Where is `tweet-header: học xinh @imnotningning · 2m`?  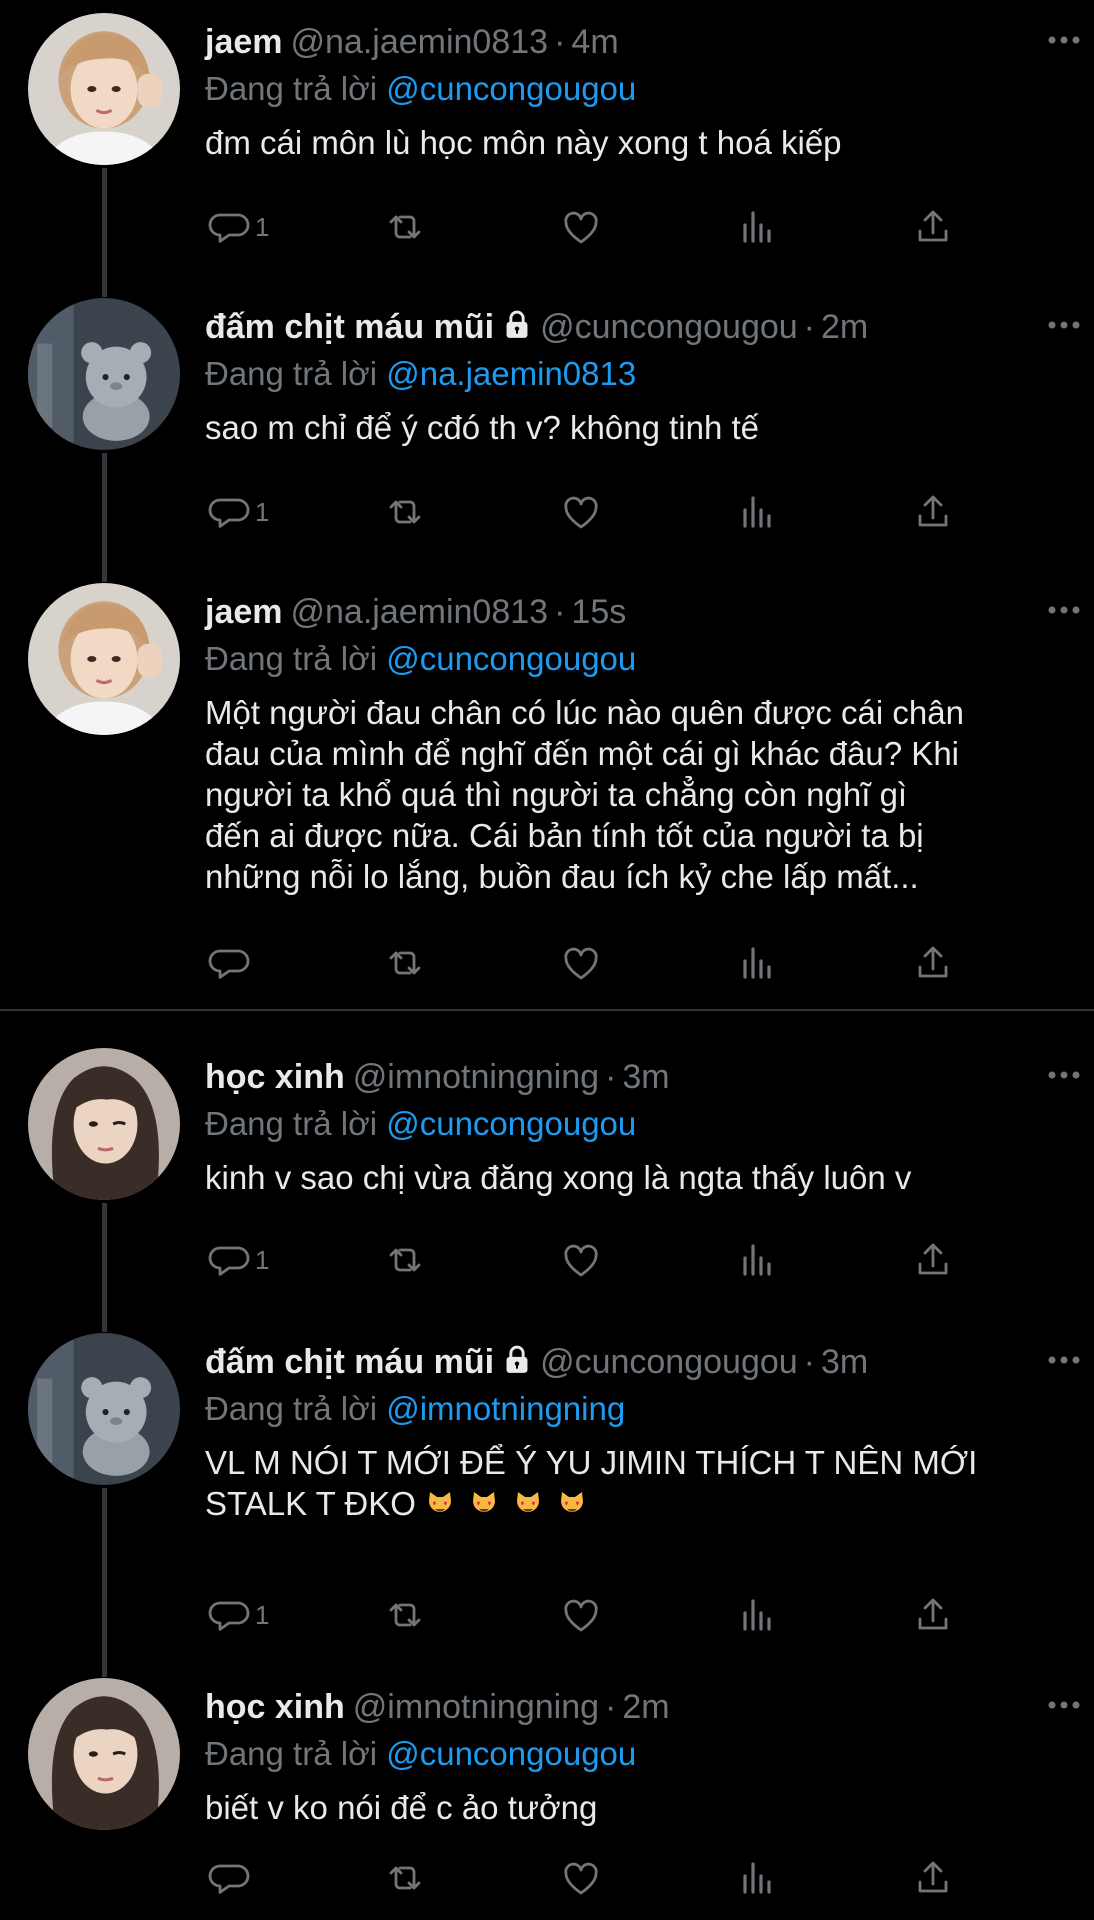 tweet-header: học xinh @imnotningning · 2m is located at coordinates (634, 1707).